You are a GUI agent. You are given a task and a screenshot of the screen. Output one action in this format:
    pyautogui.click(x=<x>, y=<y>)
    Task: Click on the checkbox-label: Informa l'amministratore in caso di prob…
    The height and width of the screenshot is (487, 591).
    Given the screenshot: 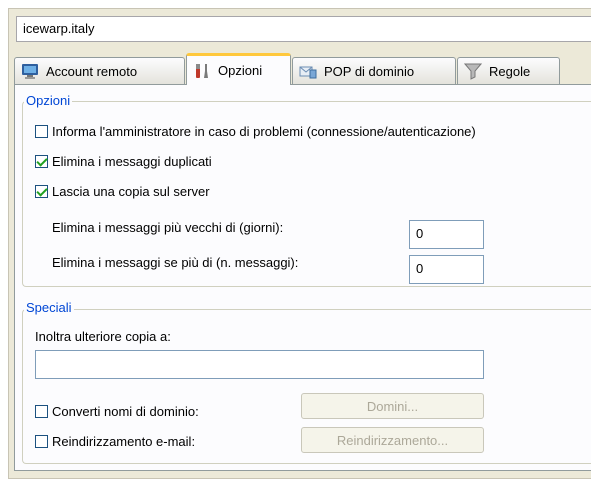 What is the action you would take?
    pyautogui.click(x=264, y=131)
    